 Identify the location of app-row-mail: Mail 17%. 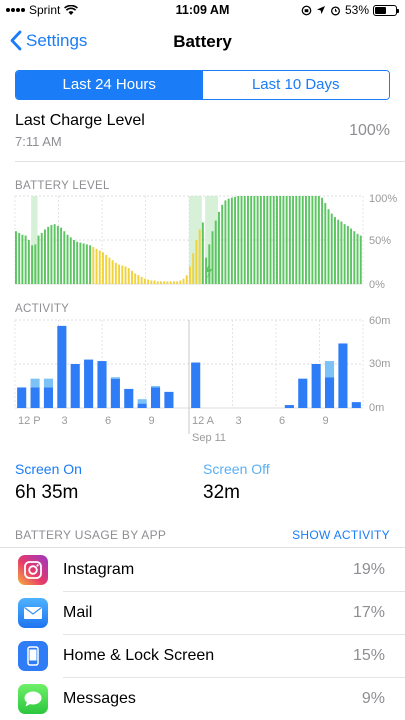
(202, 613).